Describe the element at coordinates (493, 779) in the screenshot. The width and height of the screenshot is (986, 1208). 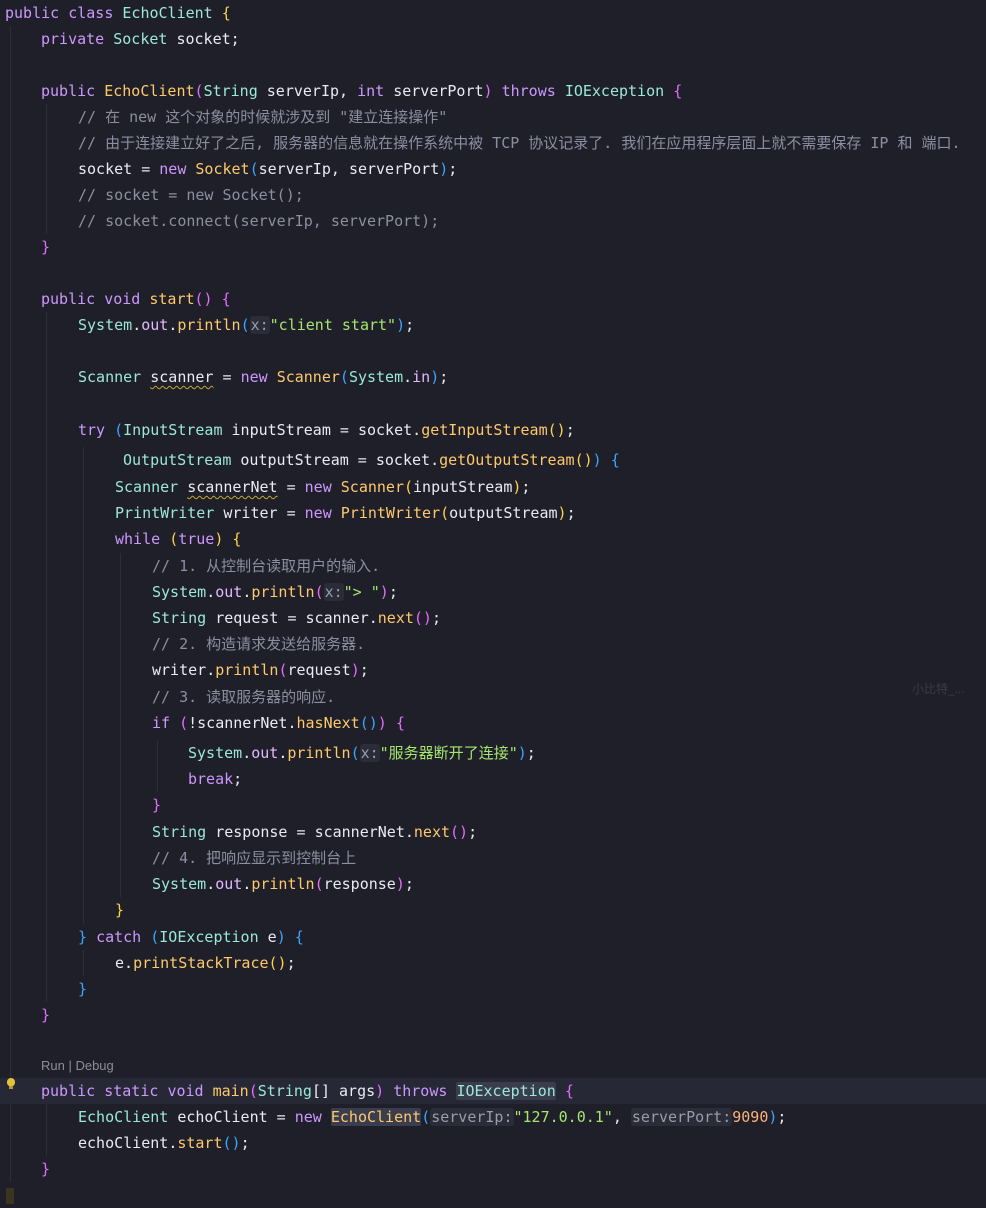
I see `code-line: break;` at that location.